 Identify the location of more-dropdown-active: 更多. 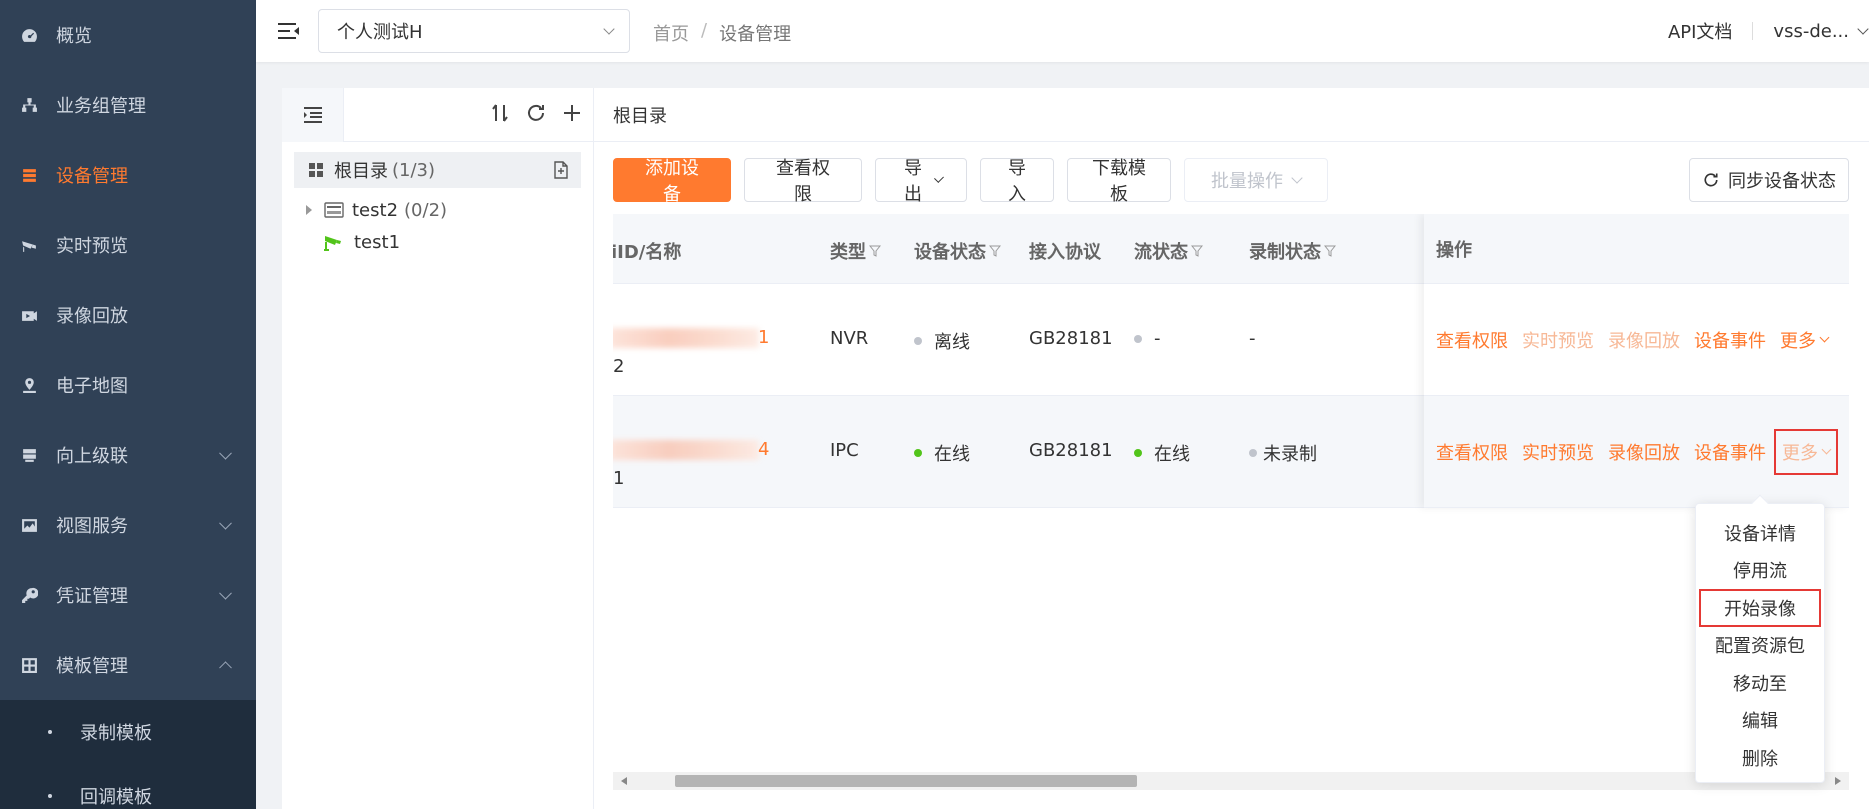
(1806, 451).